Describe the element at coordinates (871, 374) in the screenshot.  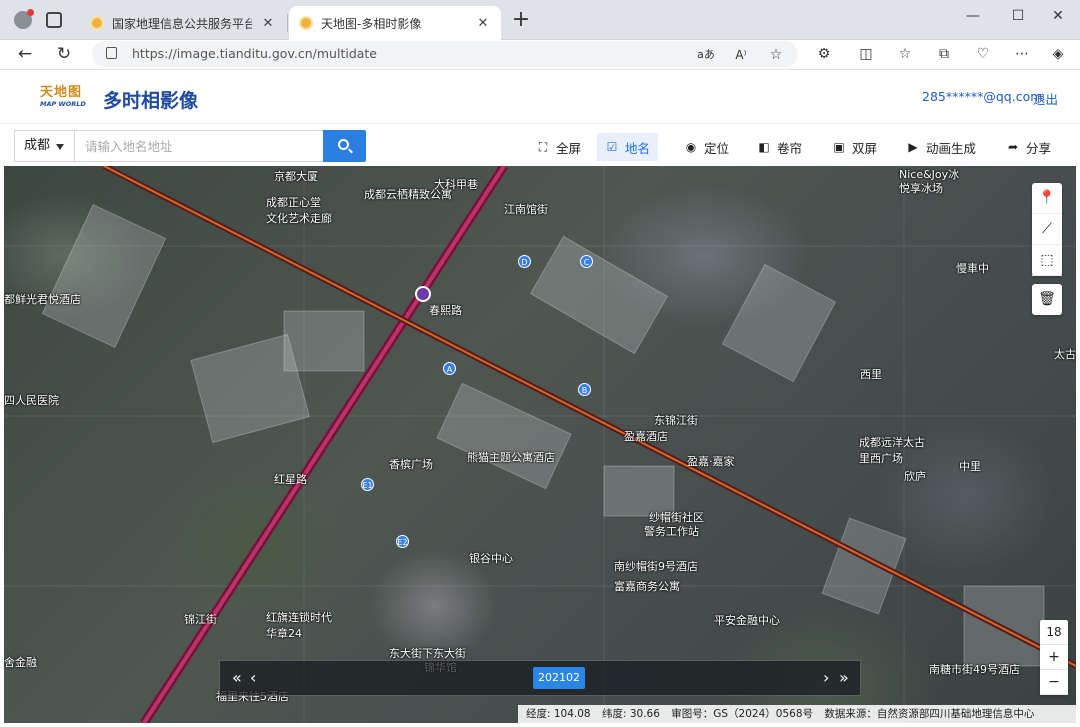
I see `map-place-label: 西里` at that location.